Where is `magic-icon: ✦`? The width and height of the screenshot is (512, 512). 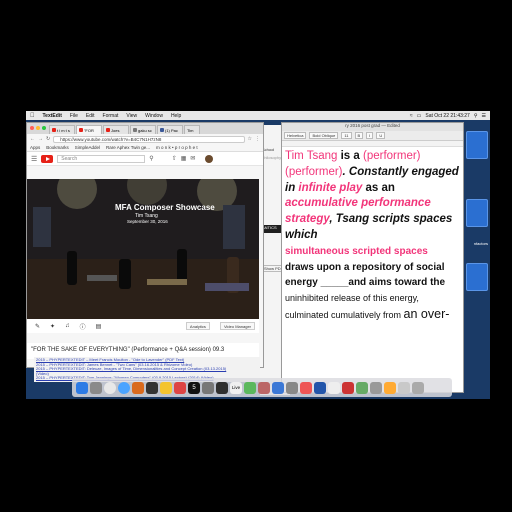 magic-icon: ✦ is located at coordinates (52, 326).